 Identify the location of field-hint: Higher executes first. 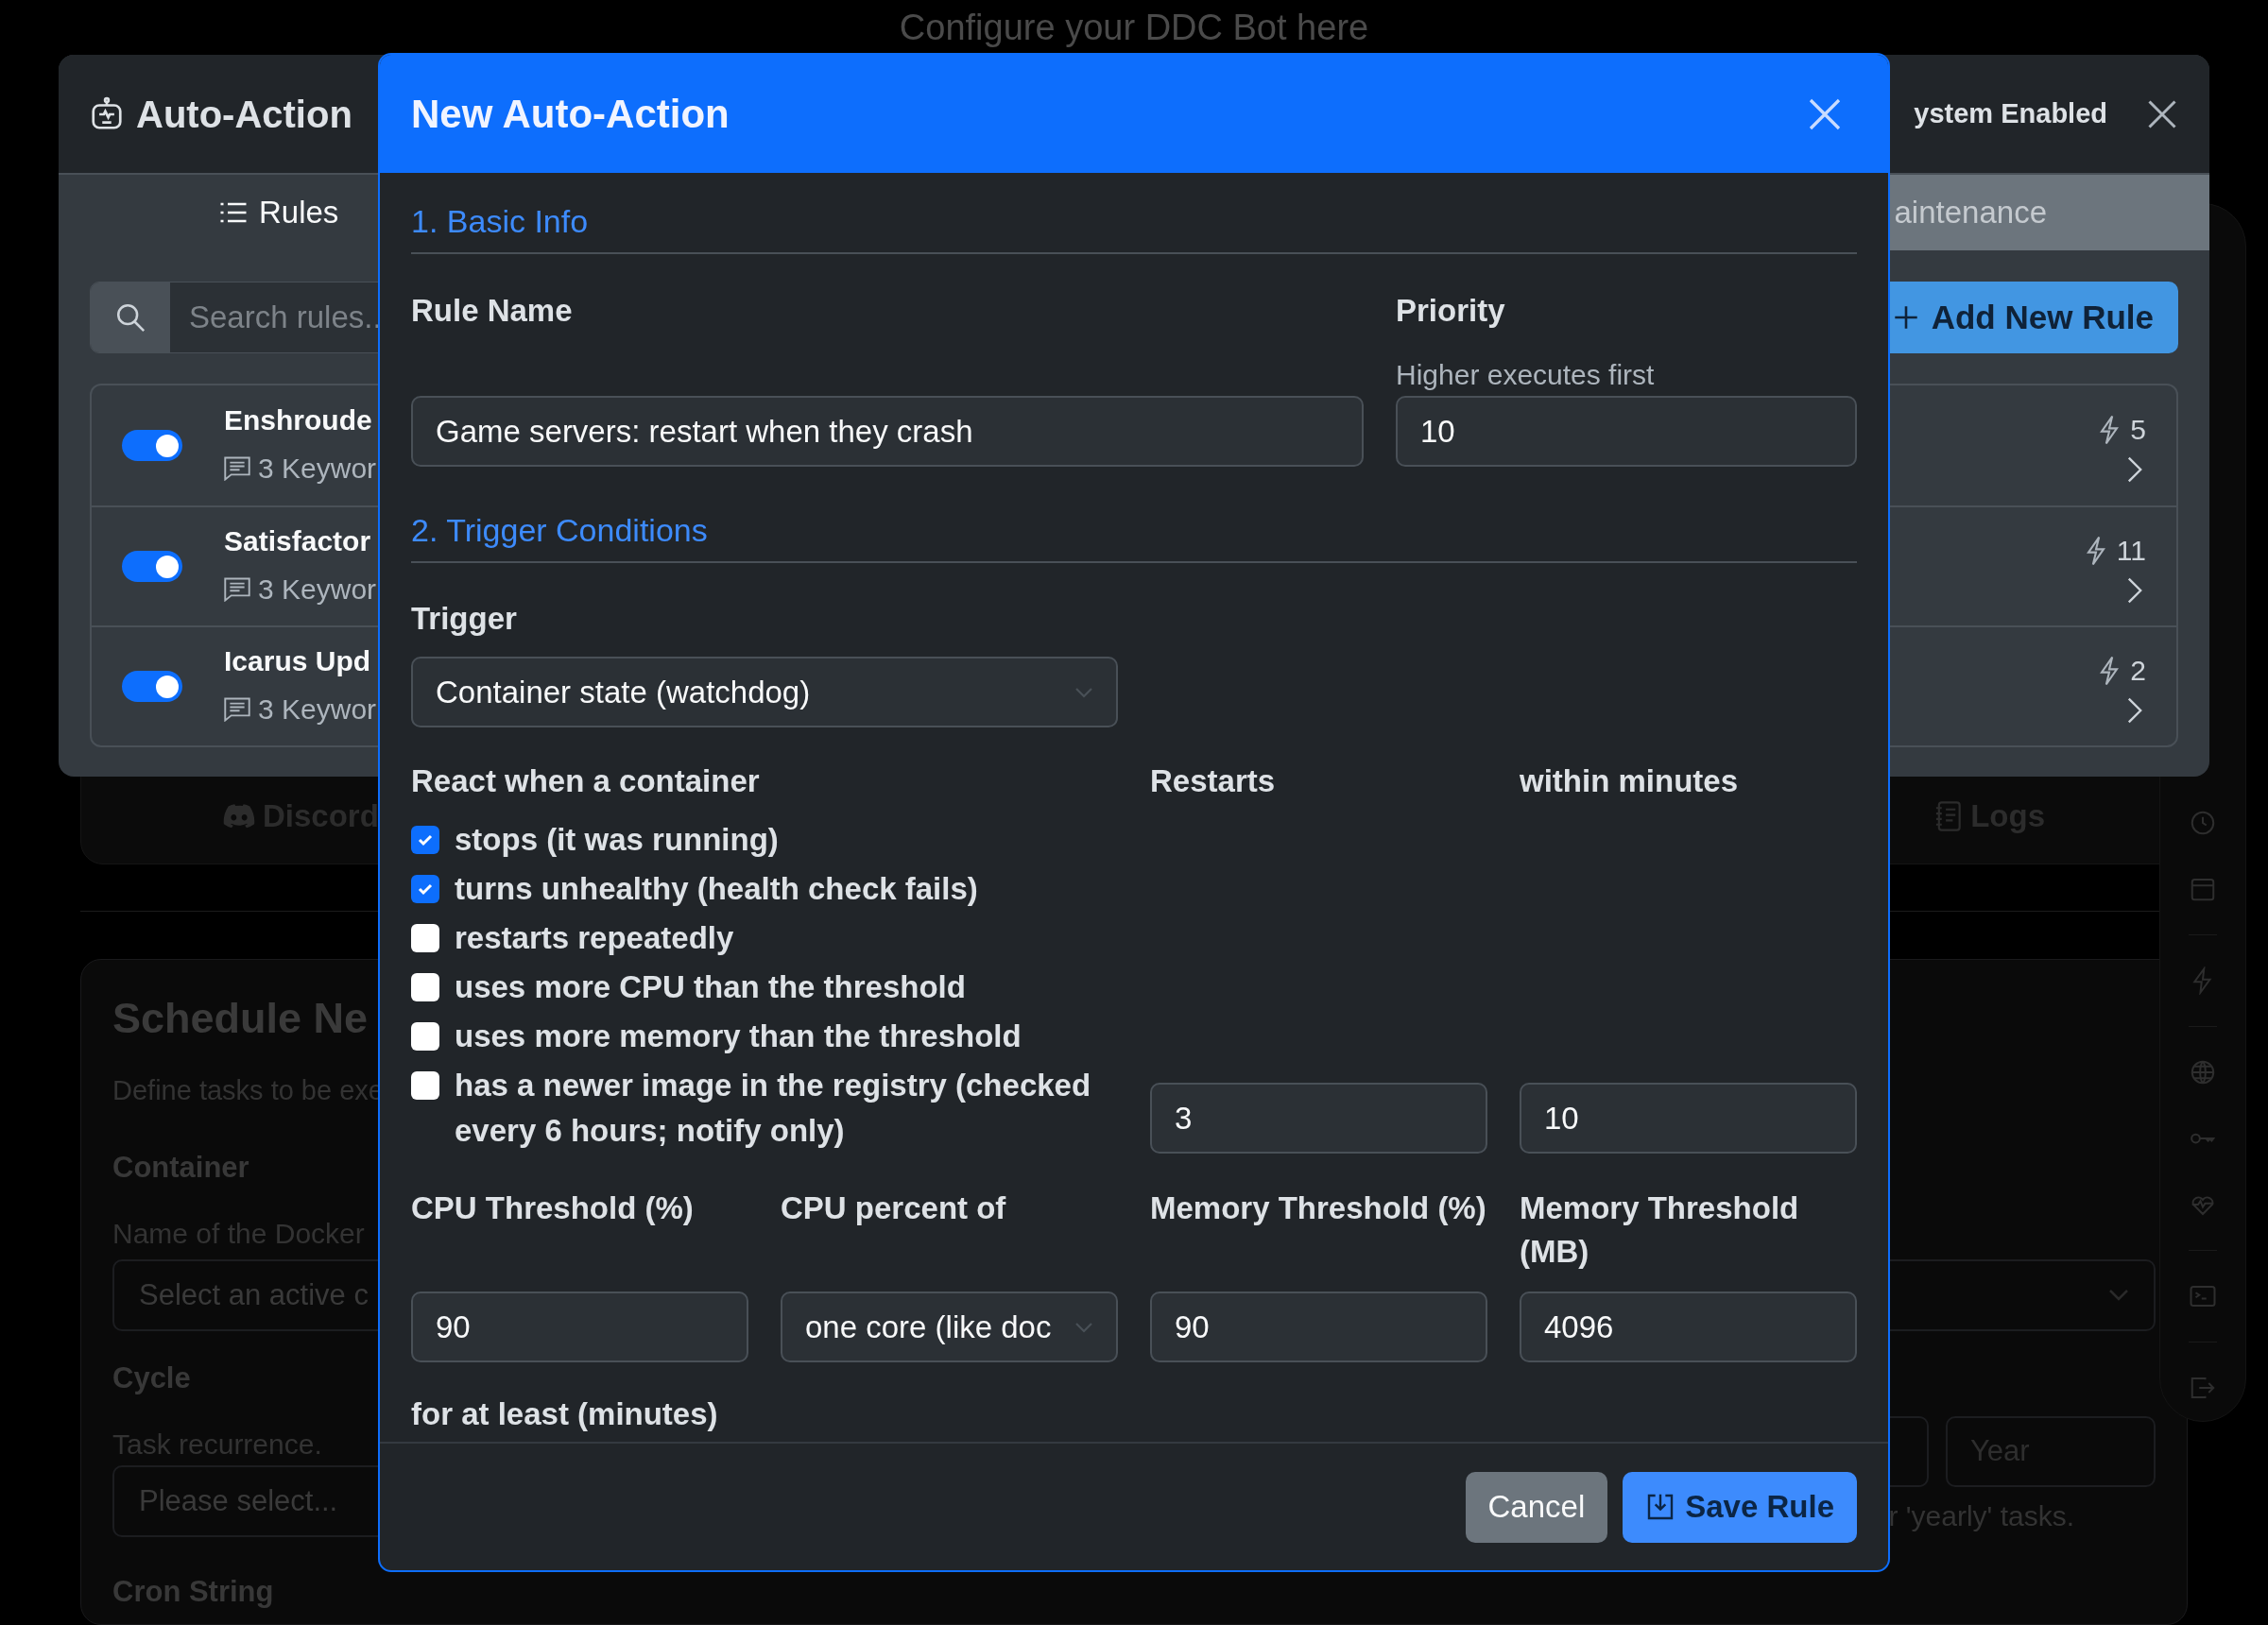
(1525, 375).